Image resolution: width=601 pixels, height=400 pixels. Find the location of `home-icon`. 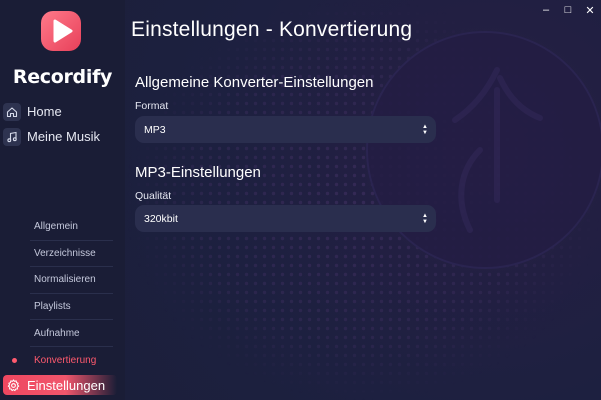

home-icon is located at coordinates (12, 111).